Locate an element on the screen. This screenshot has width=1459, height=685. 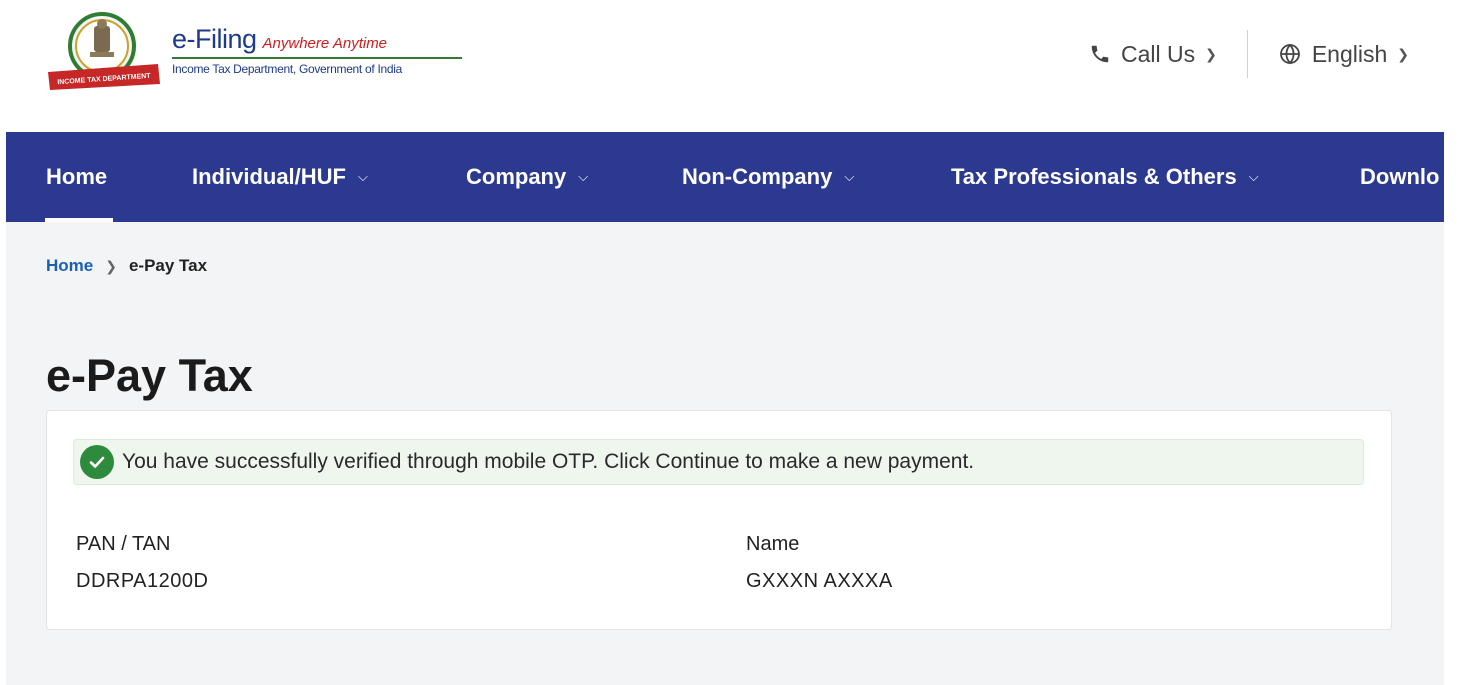
nav-item-label: Individual/HUF is located at coordinates (269, 176).